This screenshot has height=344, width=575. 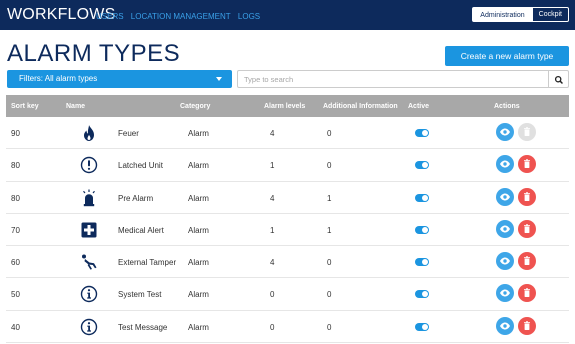 I want to click on name-cell: Latched Unit, so click(x=140, y=166).